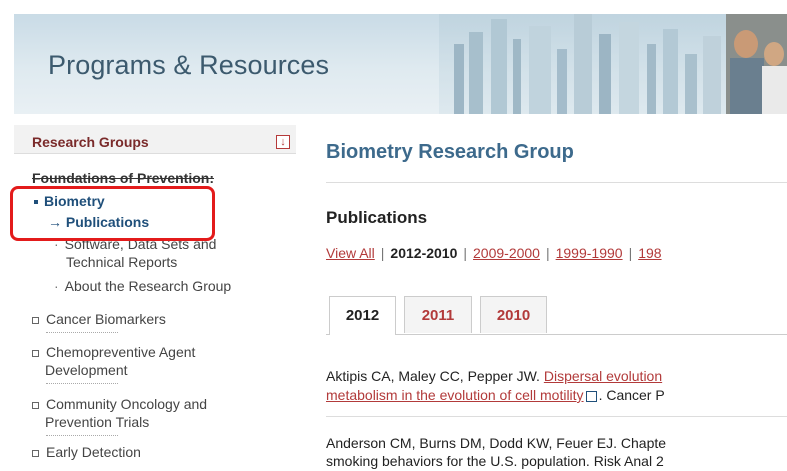  I want to click on sidebar-item-community-oncology-cont: Prevention Trials, so click(97, 422).